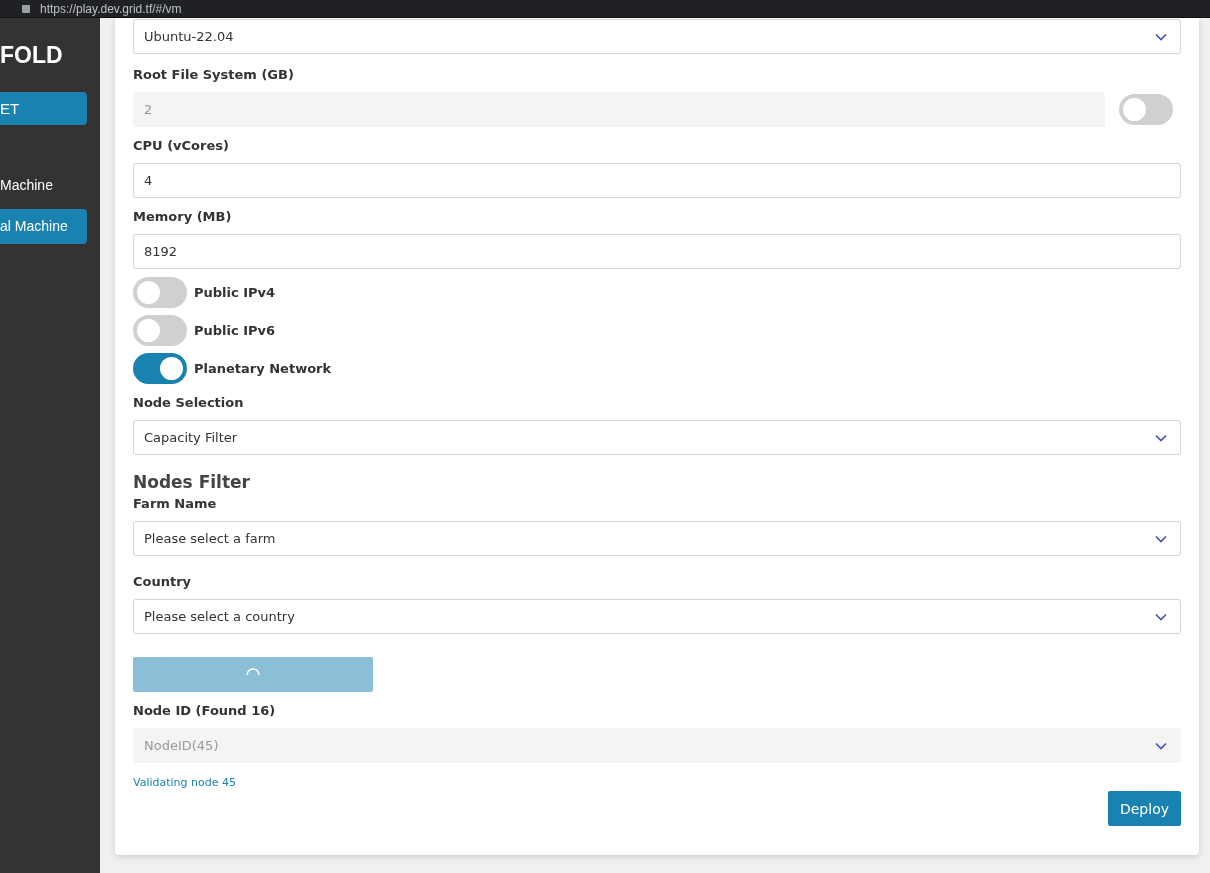 Image resolution: width=1210 pixels, height=873 pixels. I want to click on field-label: Farm Name, so click(175, 503).